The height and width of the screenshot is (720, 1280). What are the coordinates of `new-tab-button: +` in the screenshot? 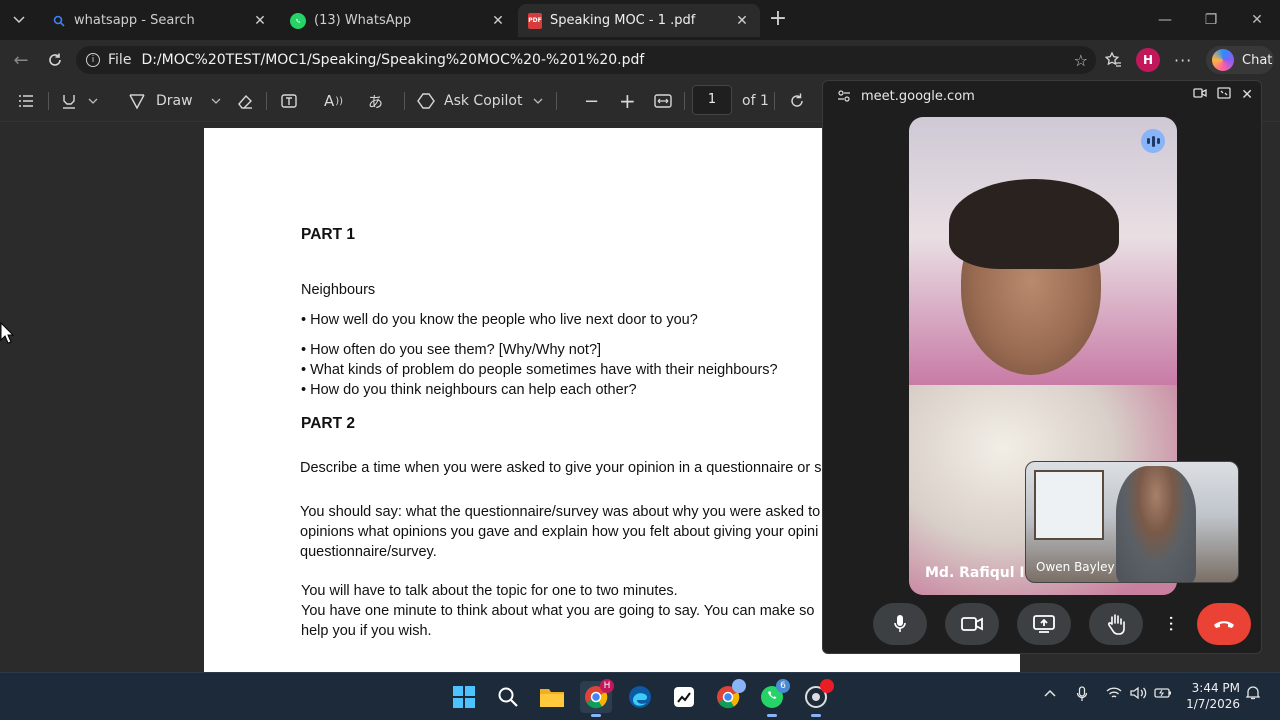 It's located at (778, 20).